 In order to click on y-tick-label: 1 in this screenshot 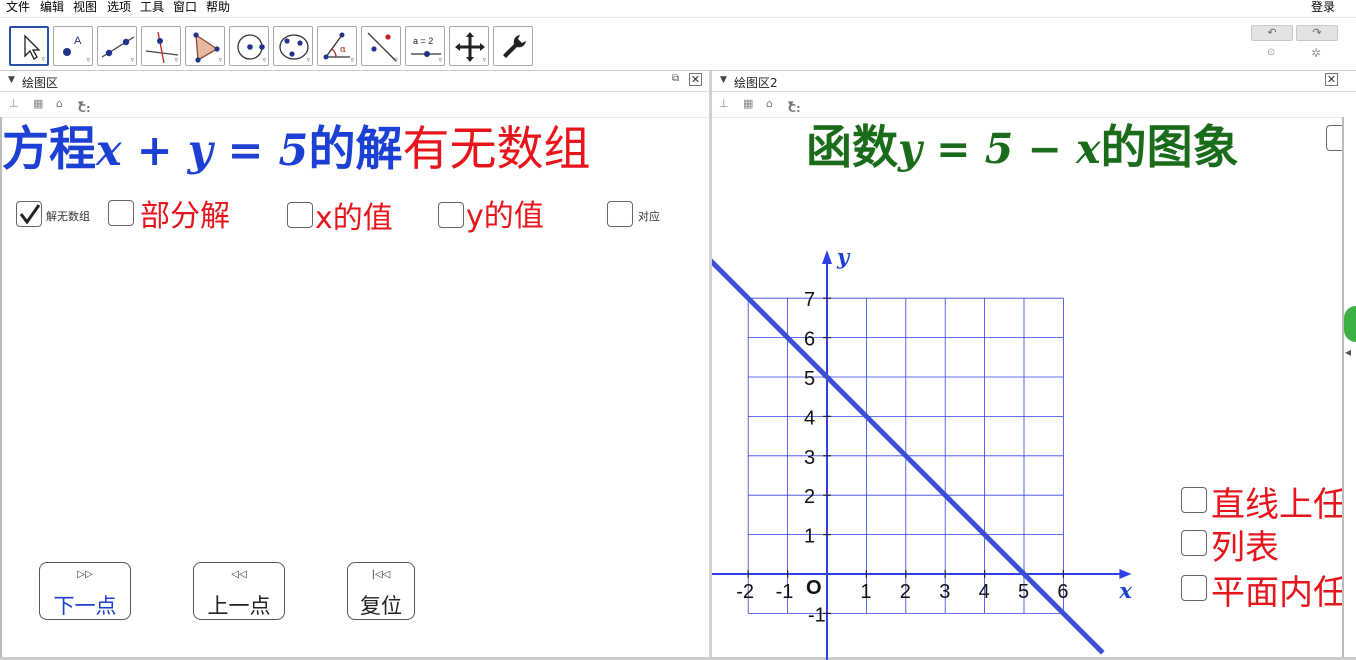, I will do `click(809, 537)`.